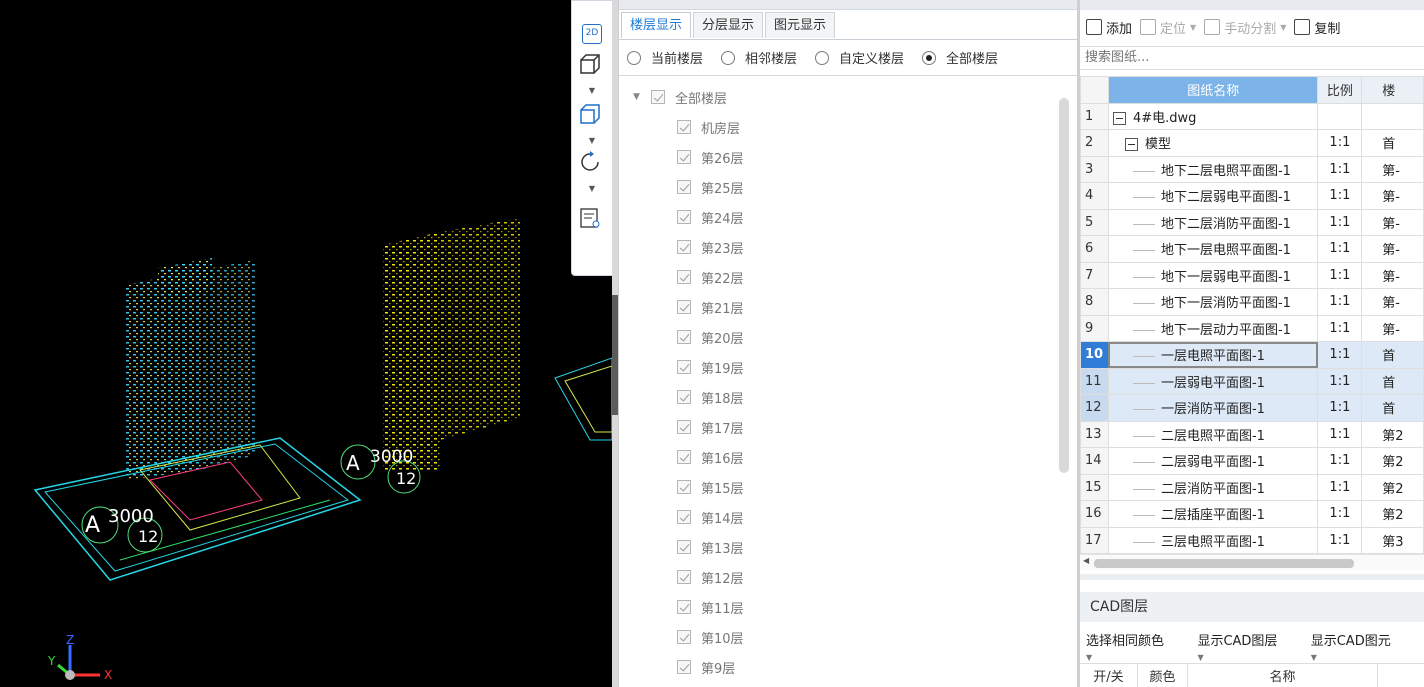 Image resolution: width=1424 pixels, height=687 pixels. I want to click on drawing-name-cell: 三层电照平面图-1, so click(1213, 540).